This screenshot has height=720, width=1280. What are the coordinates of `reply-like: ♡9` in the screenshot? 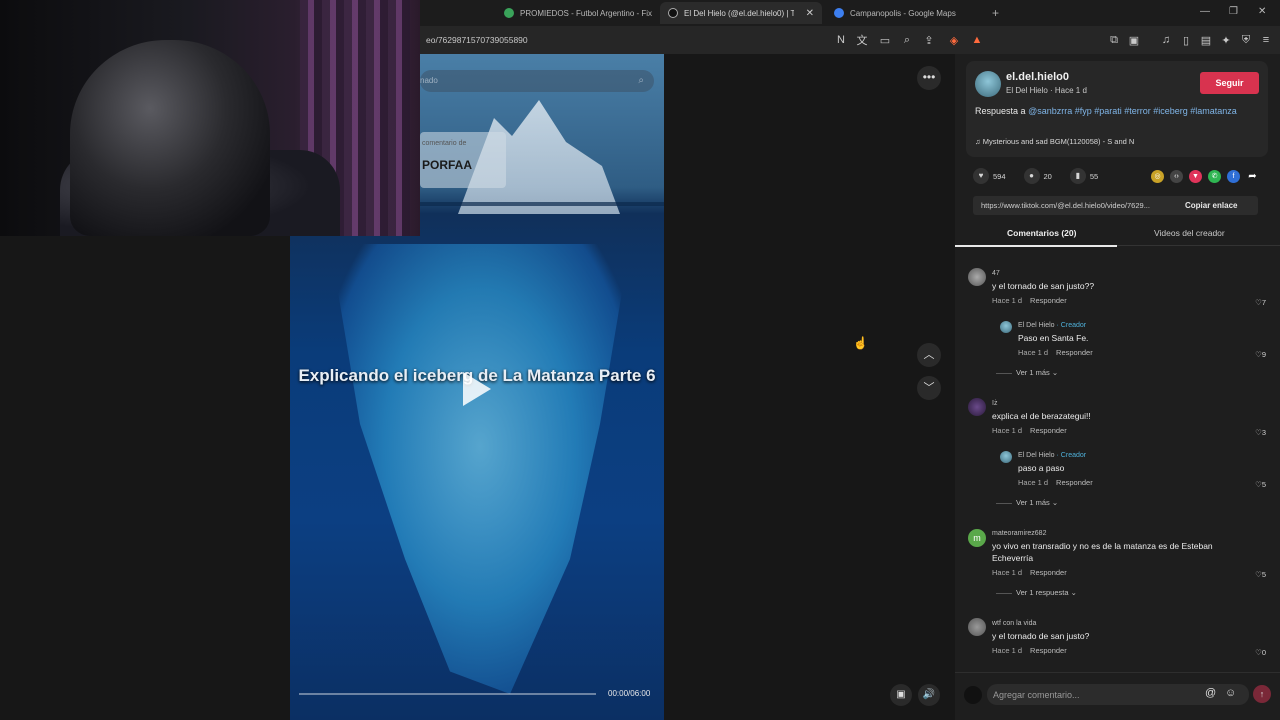 It's located at (1256, 354).